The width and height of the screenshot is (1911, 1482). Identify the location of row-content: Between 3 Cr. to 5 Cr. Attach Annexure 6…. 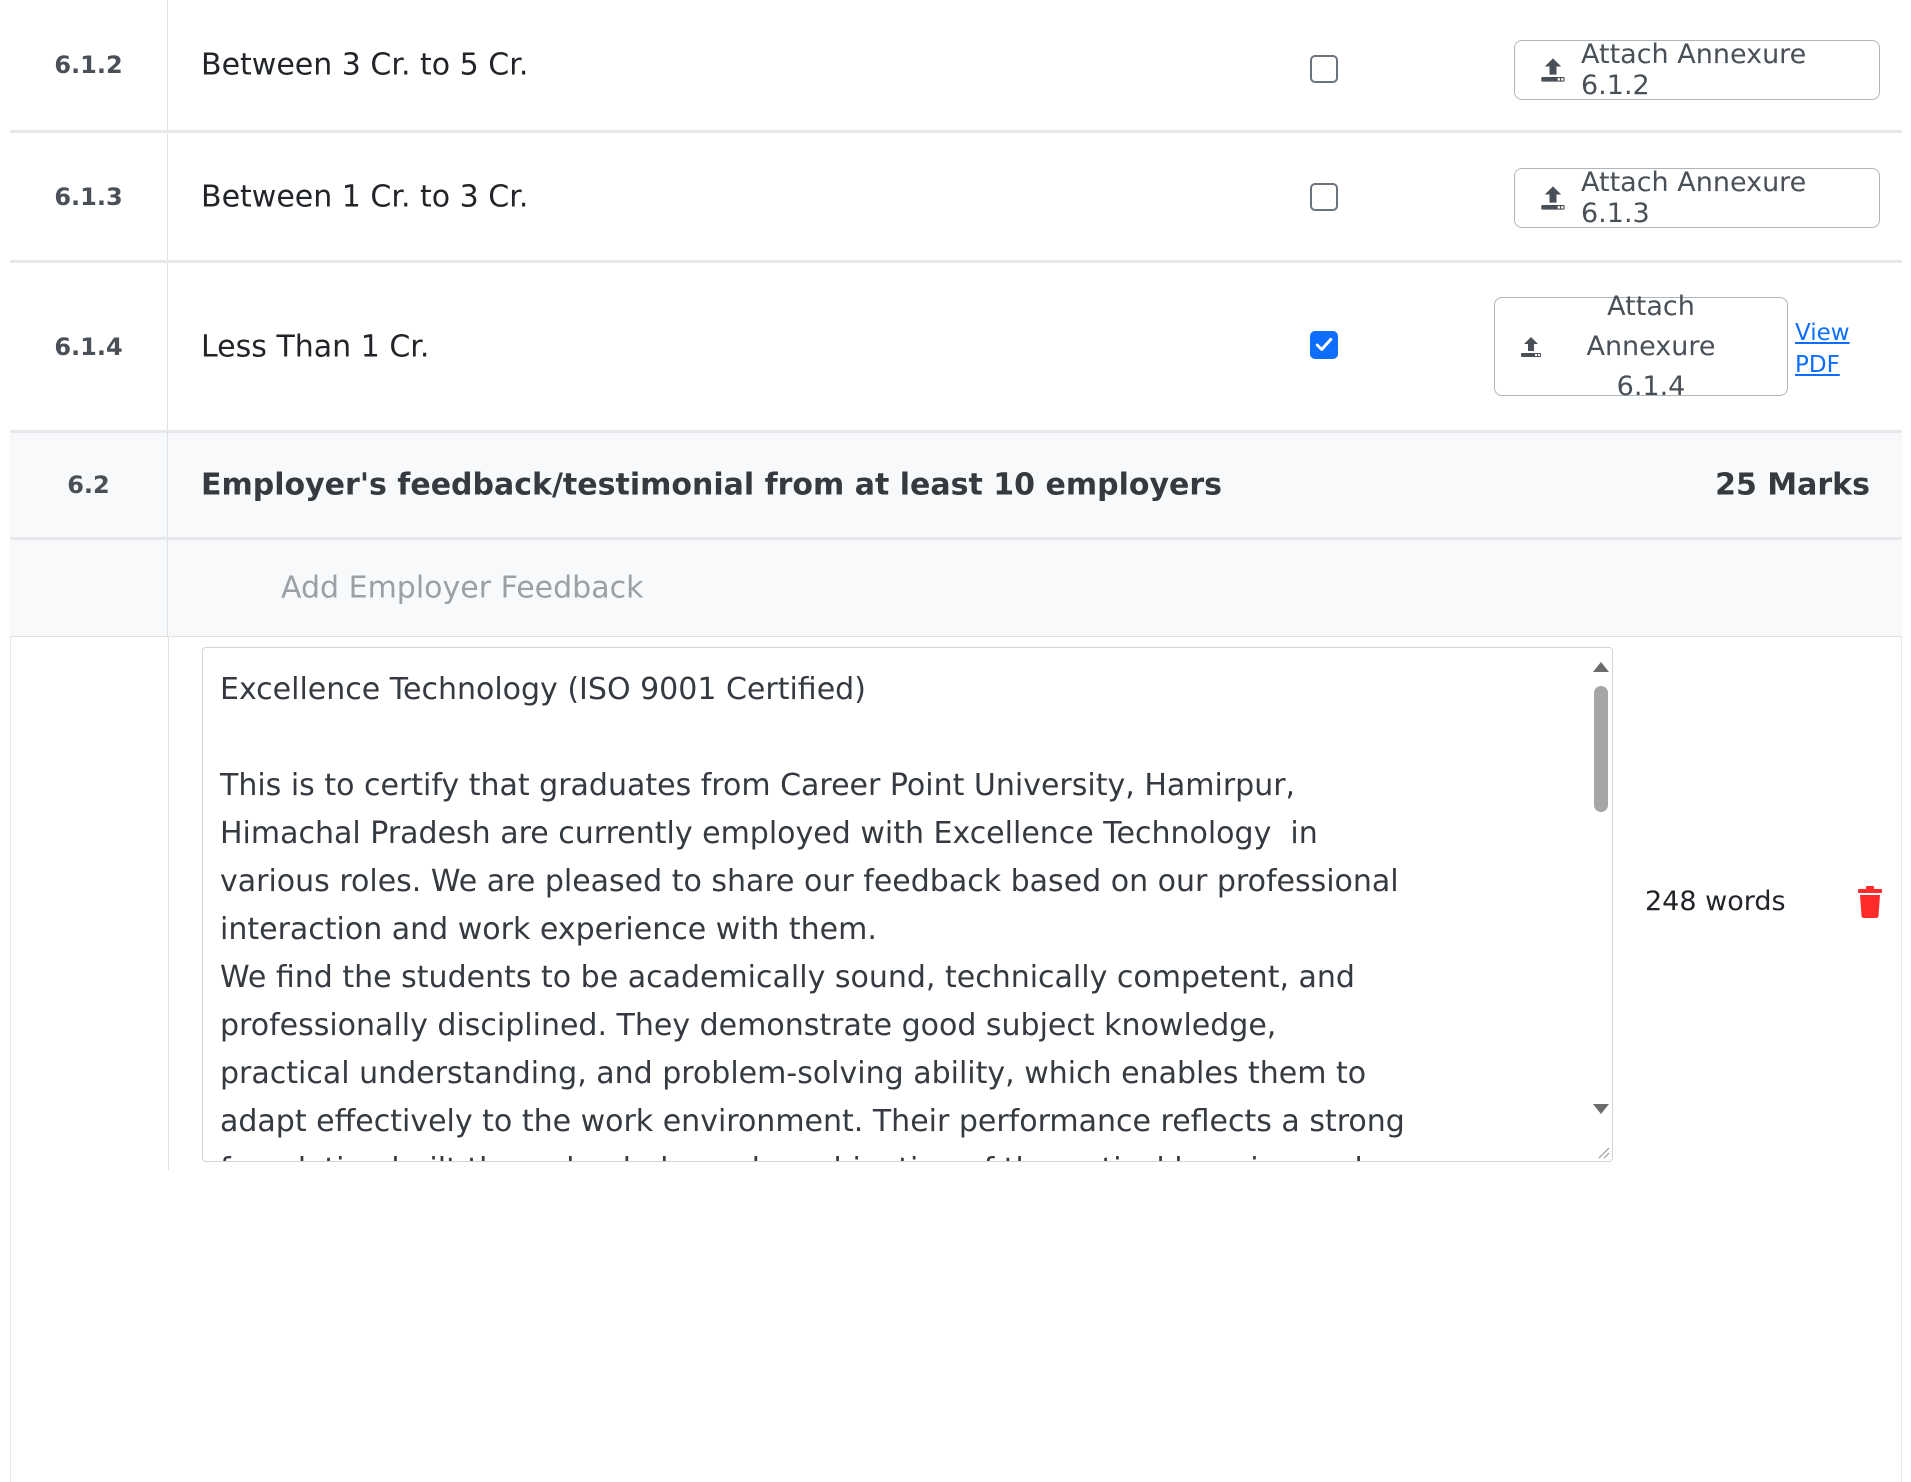
(1035, 65).